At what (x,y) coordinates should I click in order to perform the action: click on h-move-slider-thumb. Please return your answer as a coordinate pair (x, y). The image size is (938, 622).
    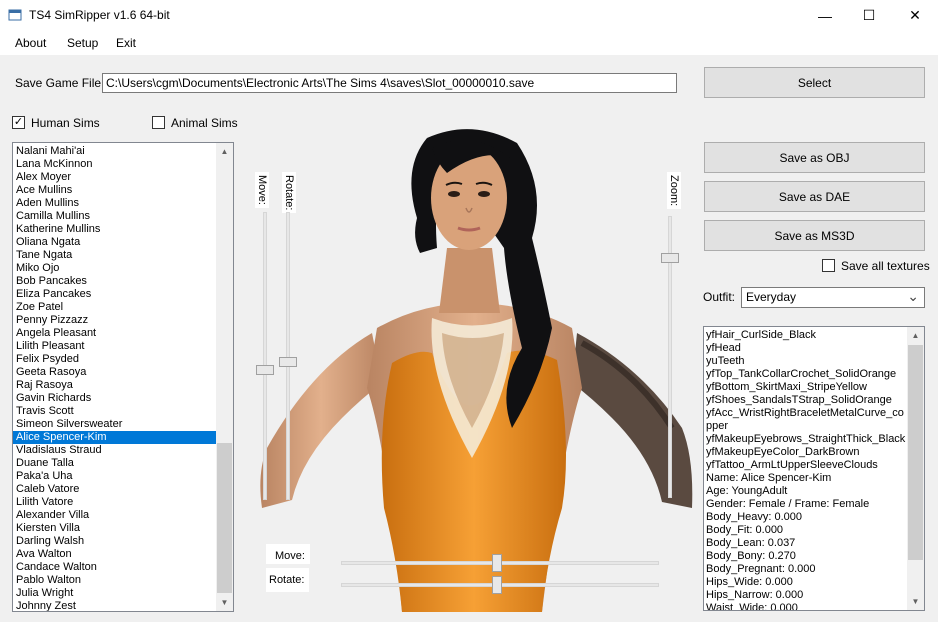
    Looking at the image, I should click on (496, 563).